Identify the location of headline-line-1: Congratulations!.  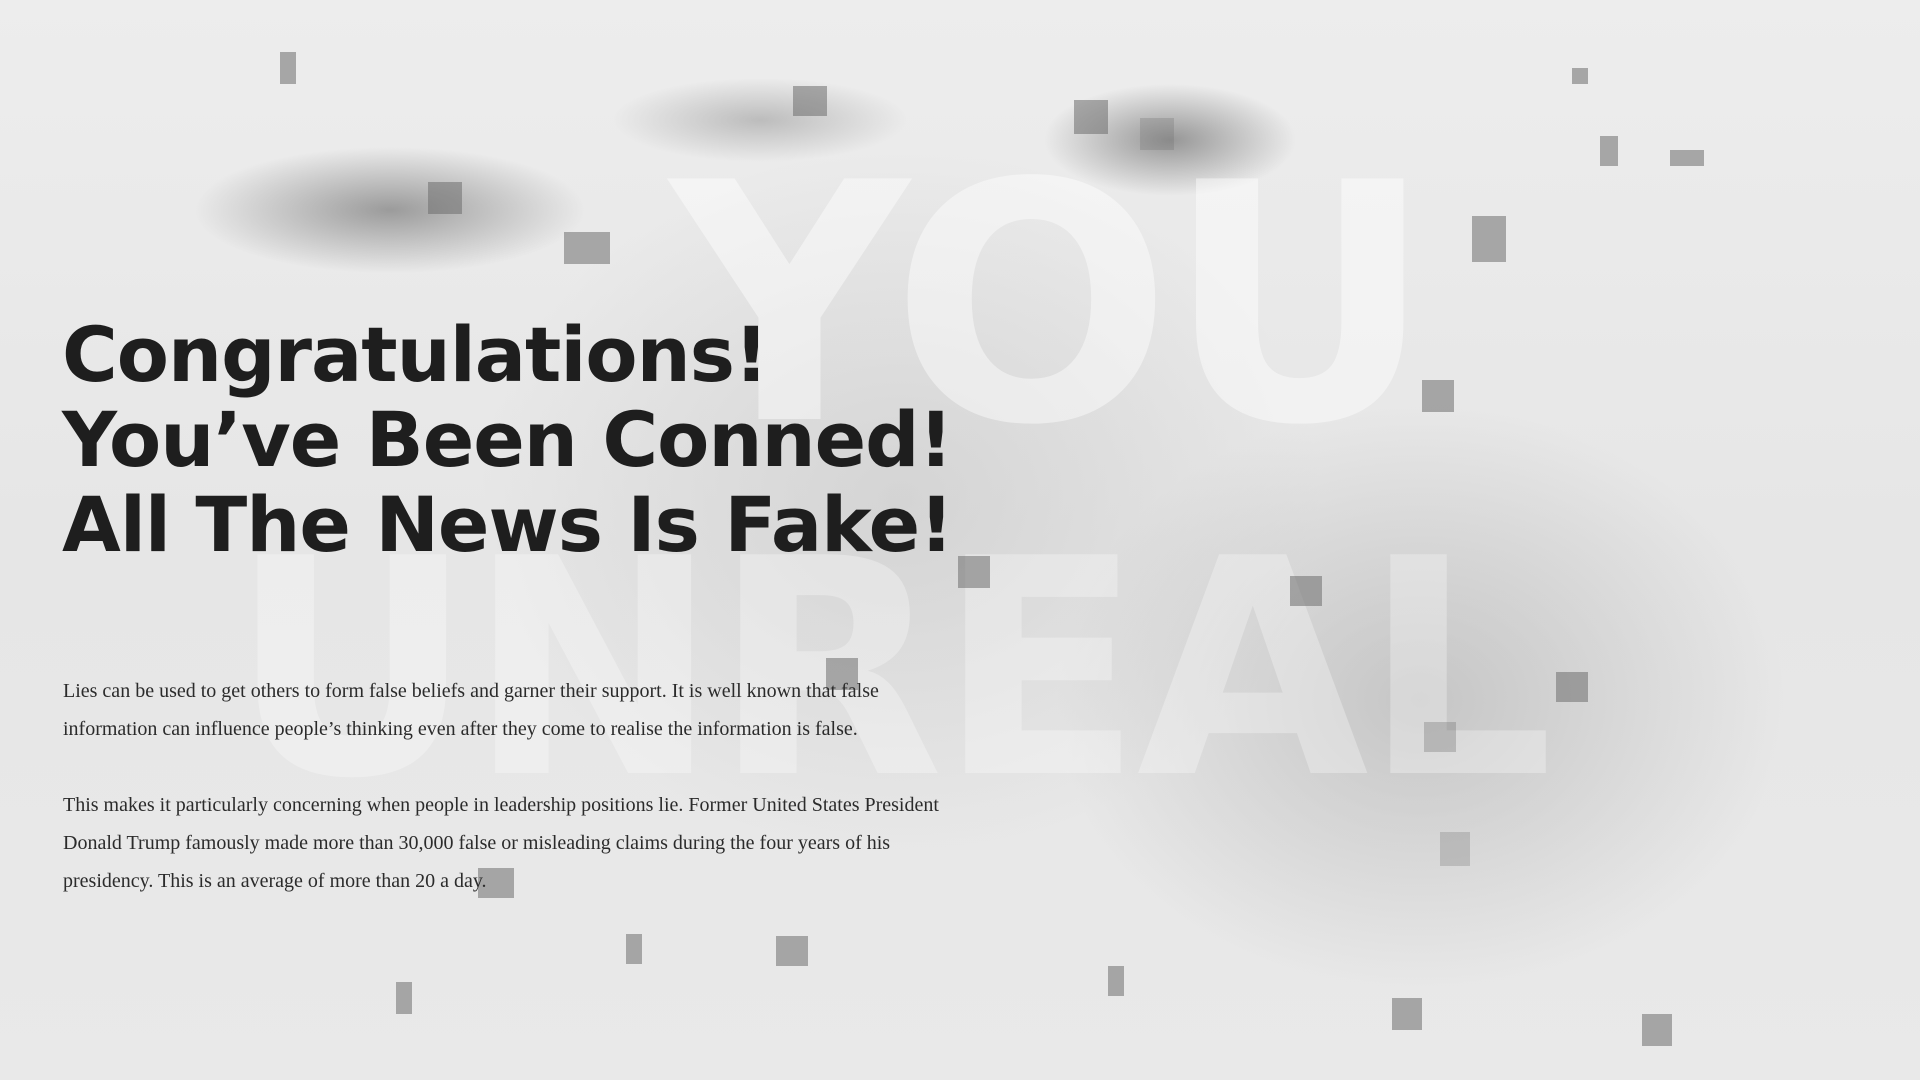
(415, 354).